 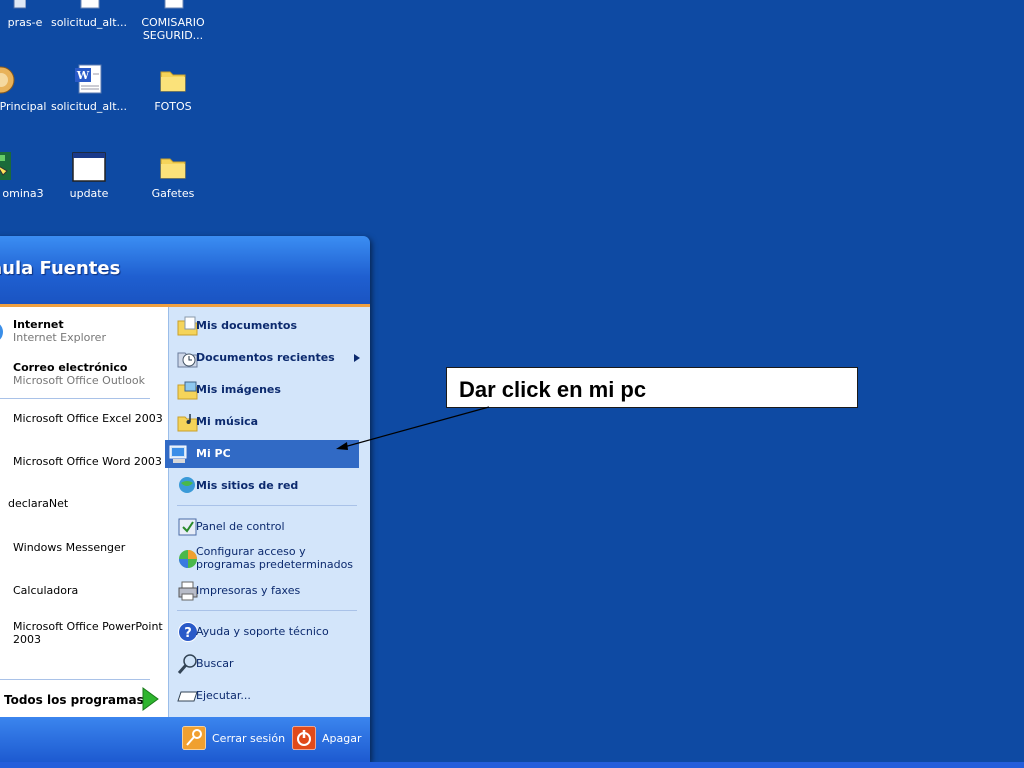 I want to click on recent-item-powerpoint: Microsoft Office PowerPoint 2003, so click(x=84, y=635).